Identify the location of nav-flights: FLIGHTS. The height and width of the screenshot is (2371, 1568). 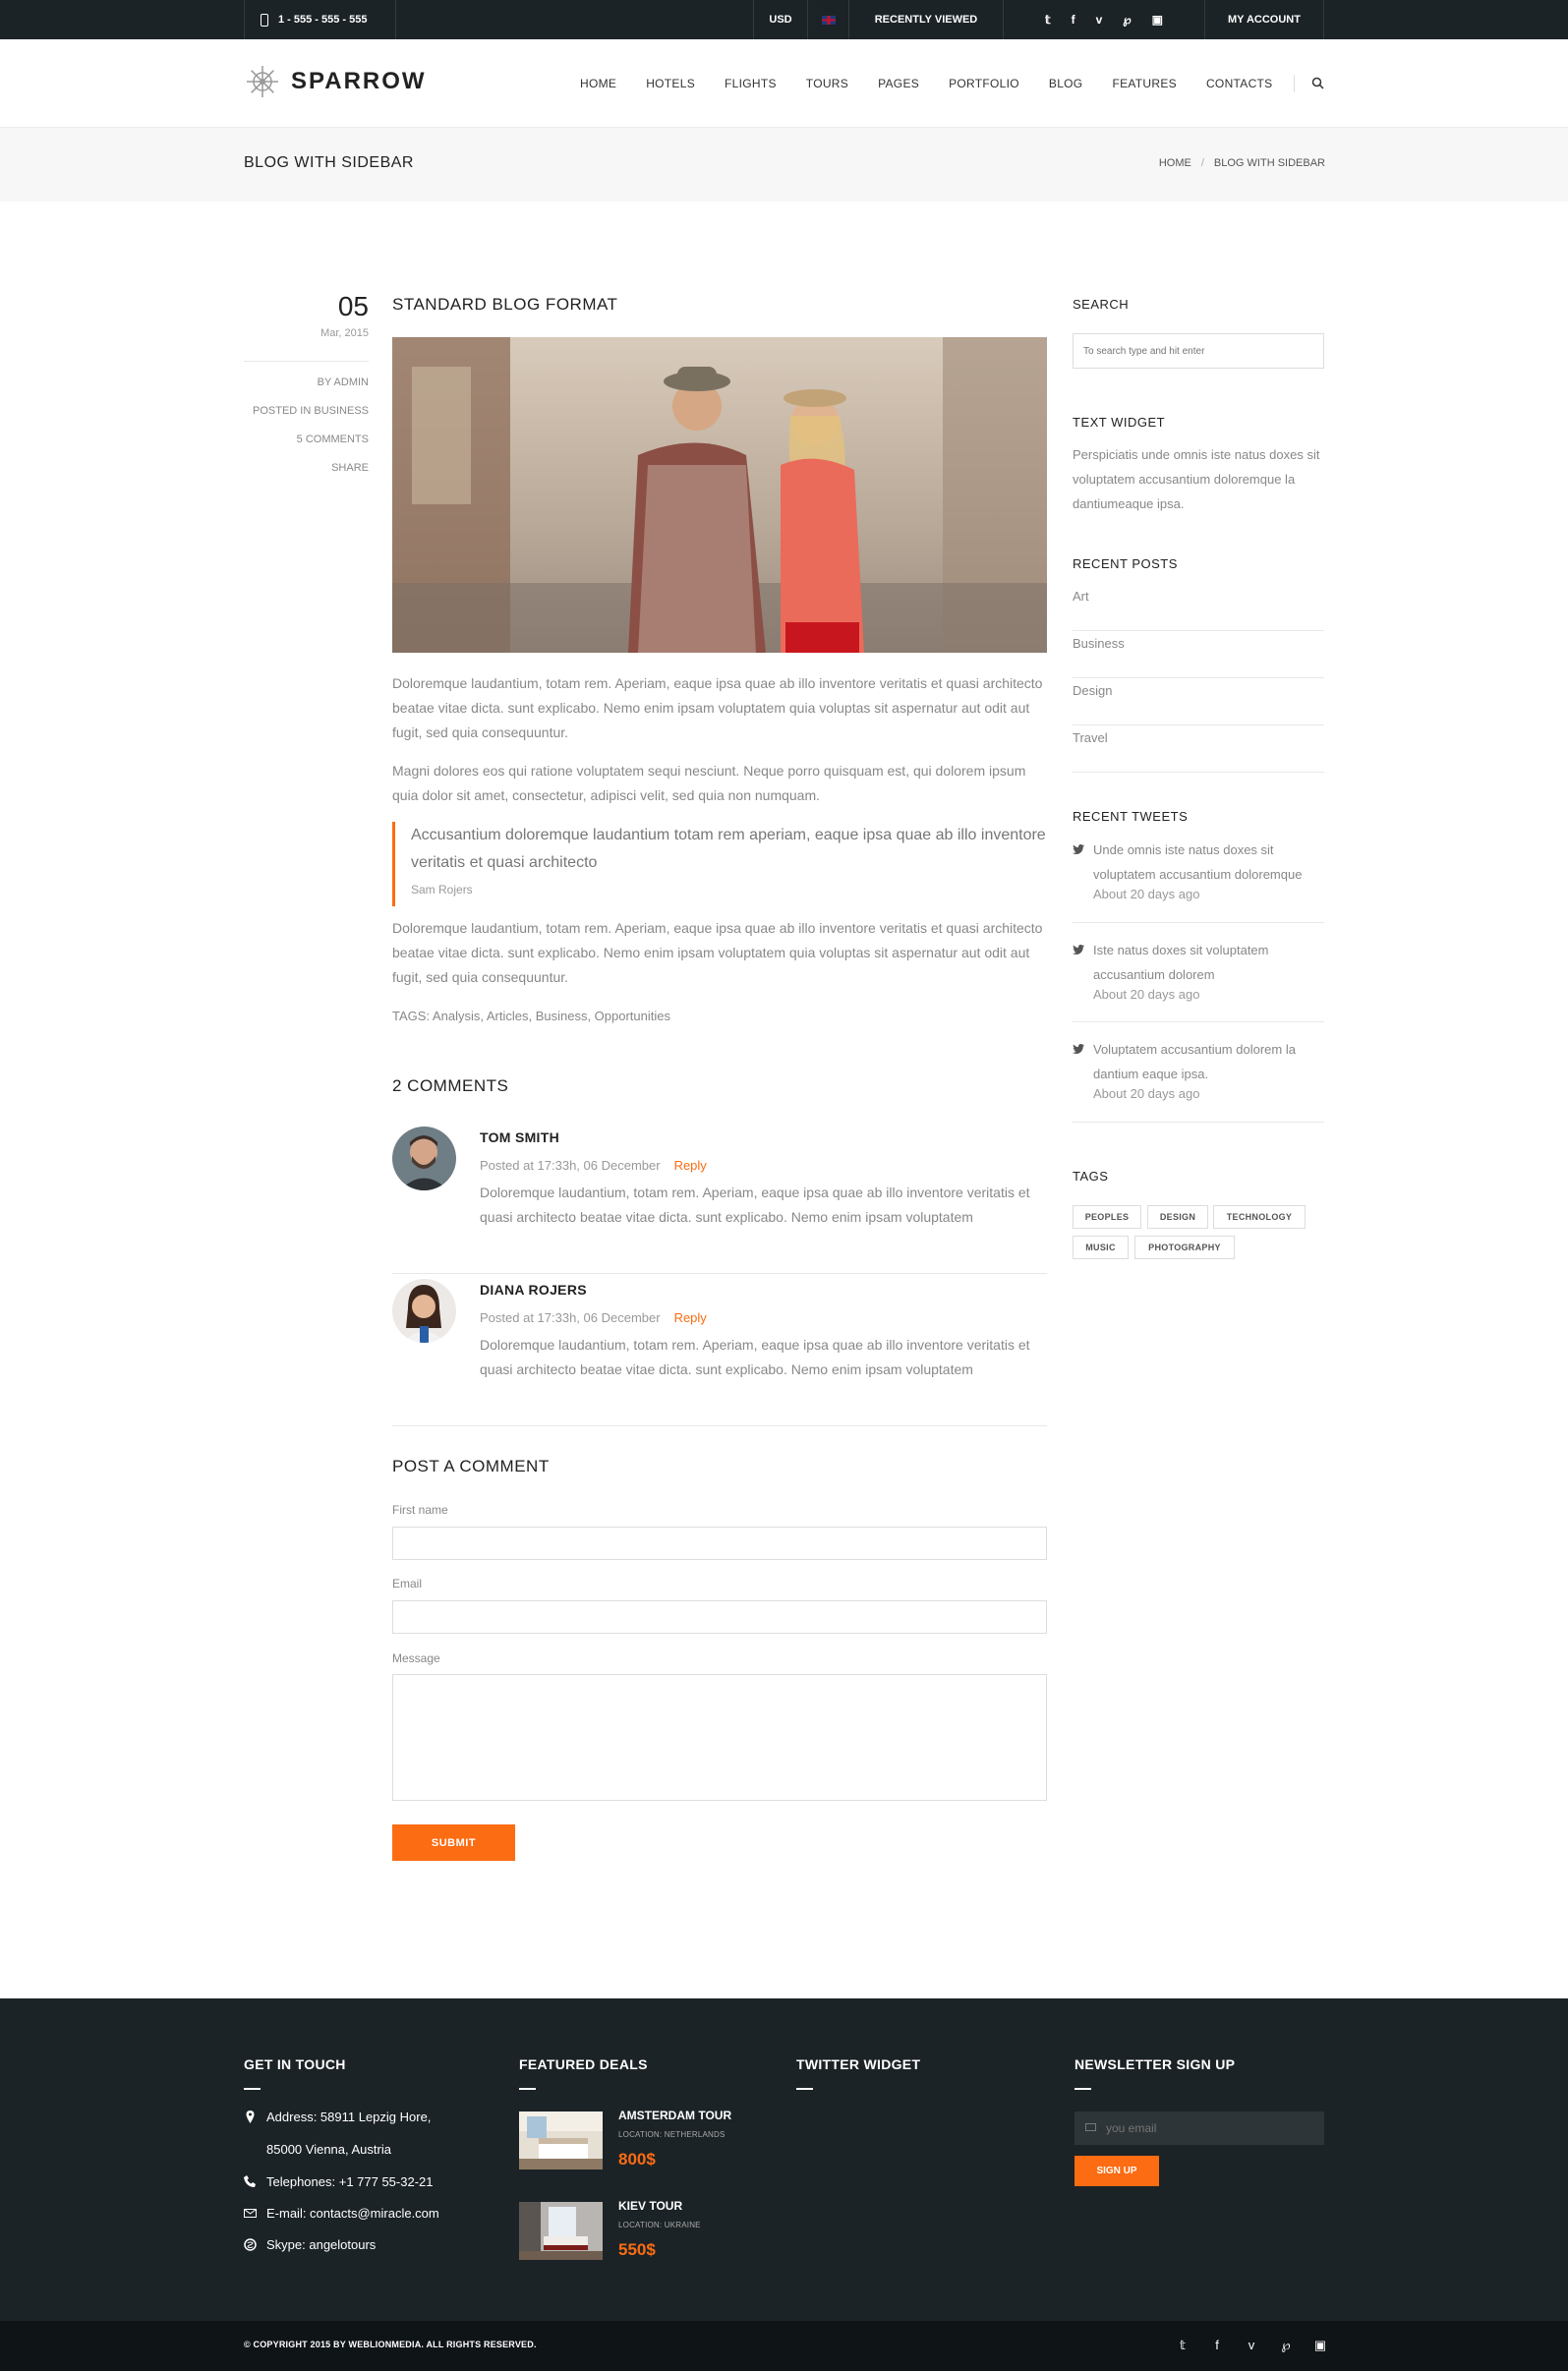
(750, 84).